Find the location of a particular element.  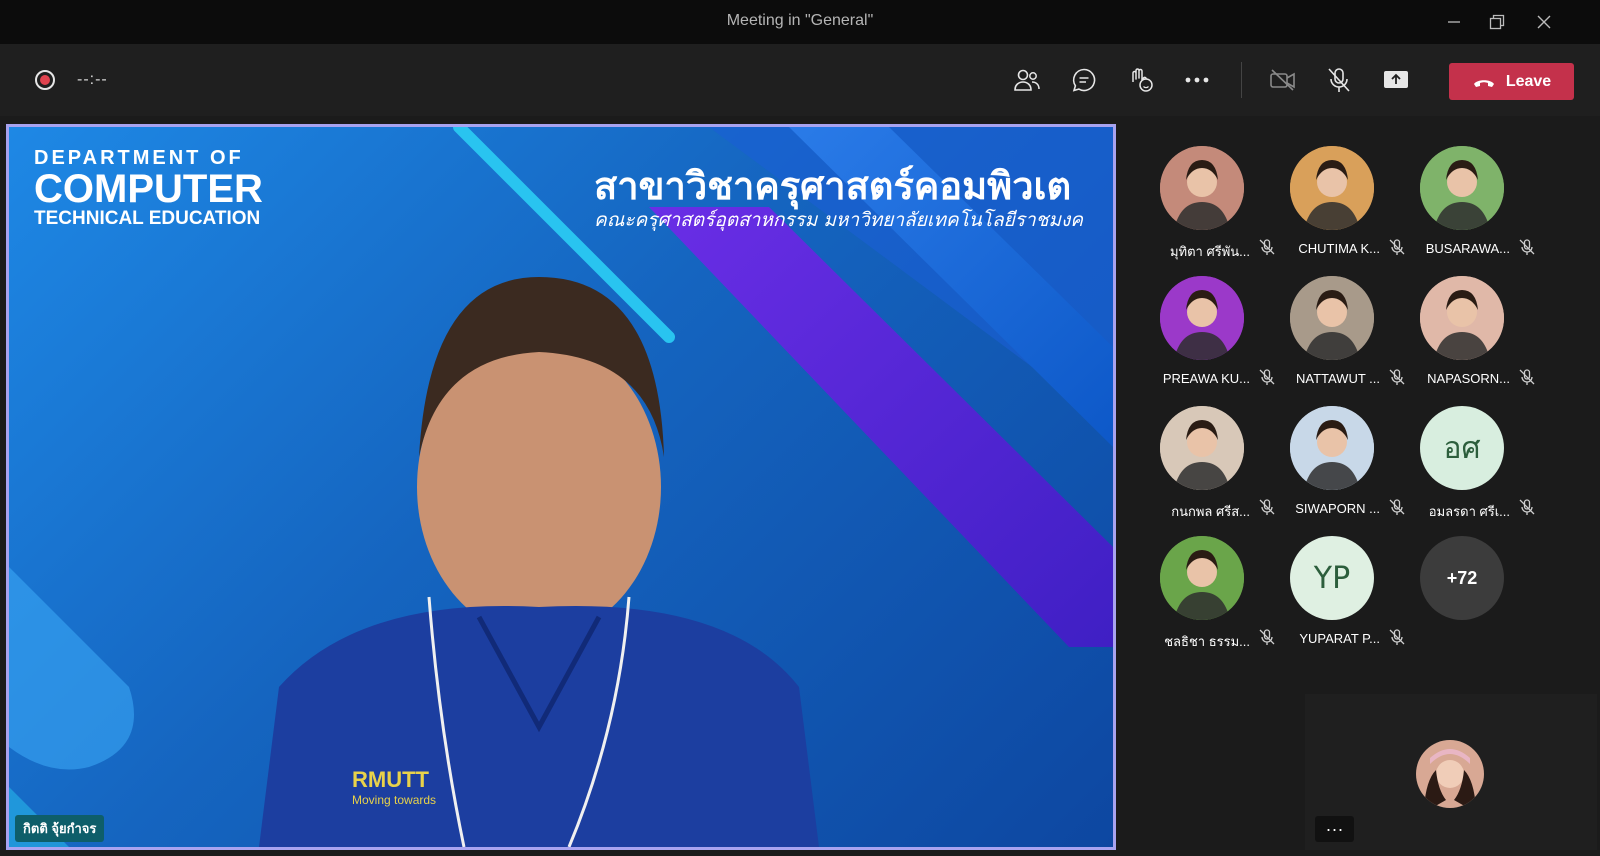

dept-line3: TECHNICAL EDUCATION is located at coordinates (147, 218).